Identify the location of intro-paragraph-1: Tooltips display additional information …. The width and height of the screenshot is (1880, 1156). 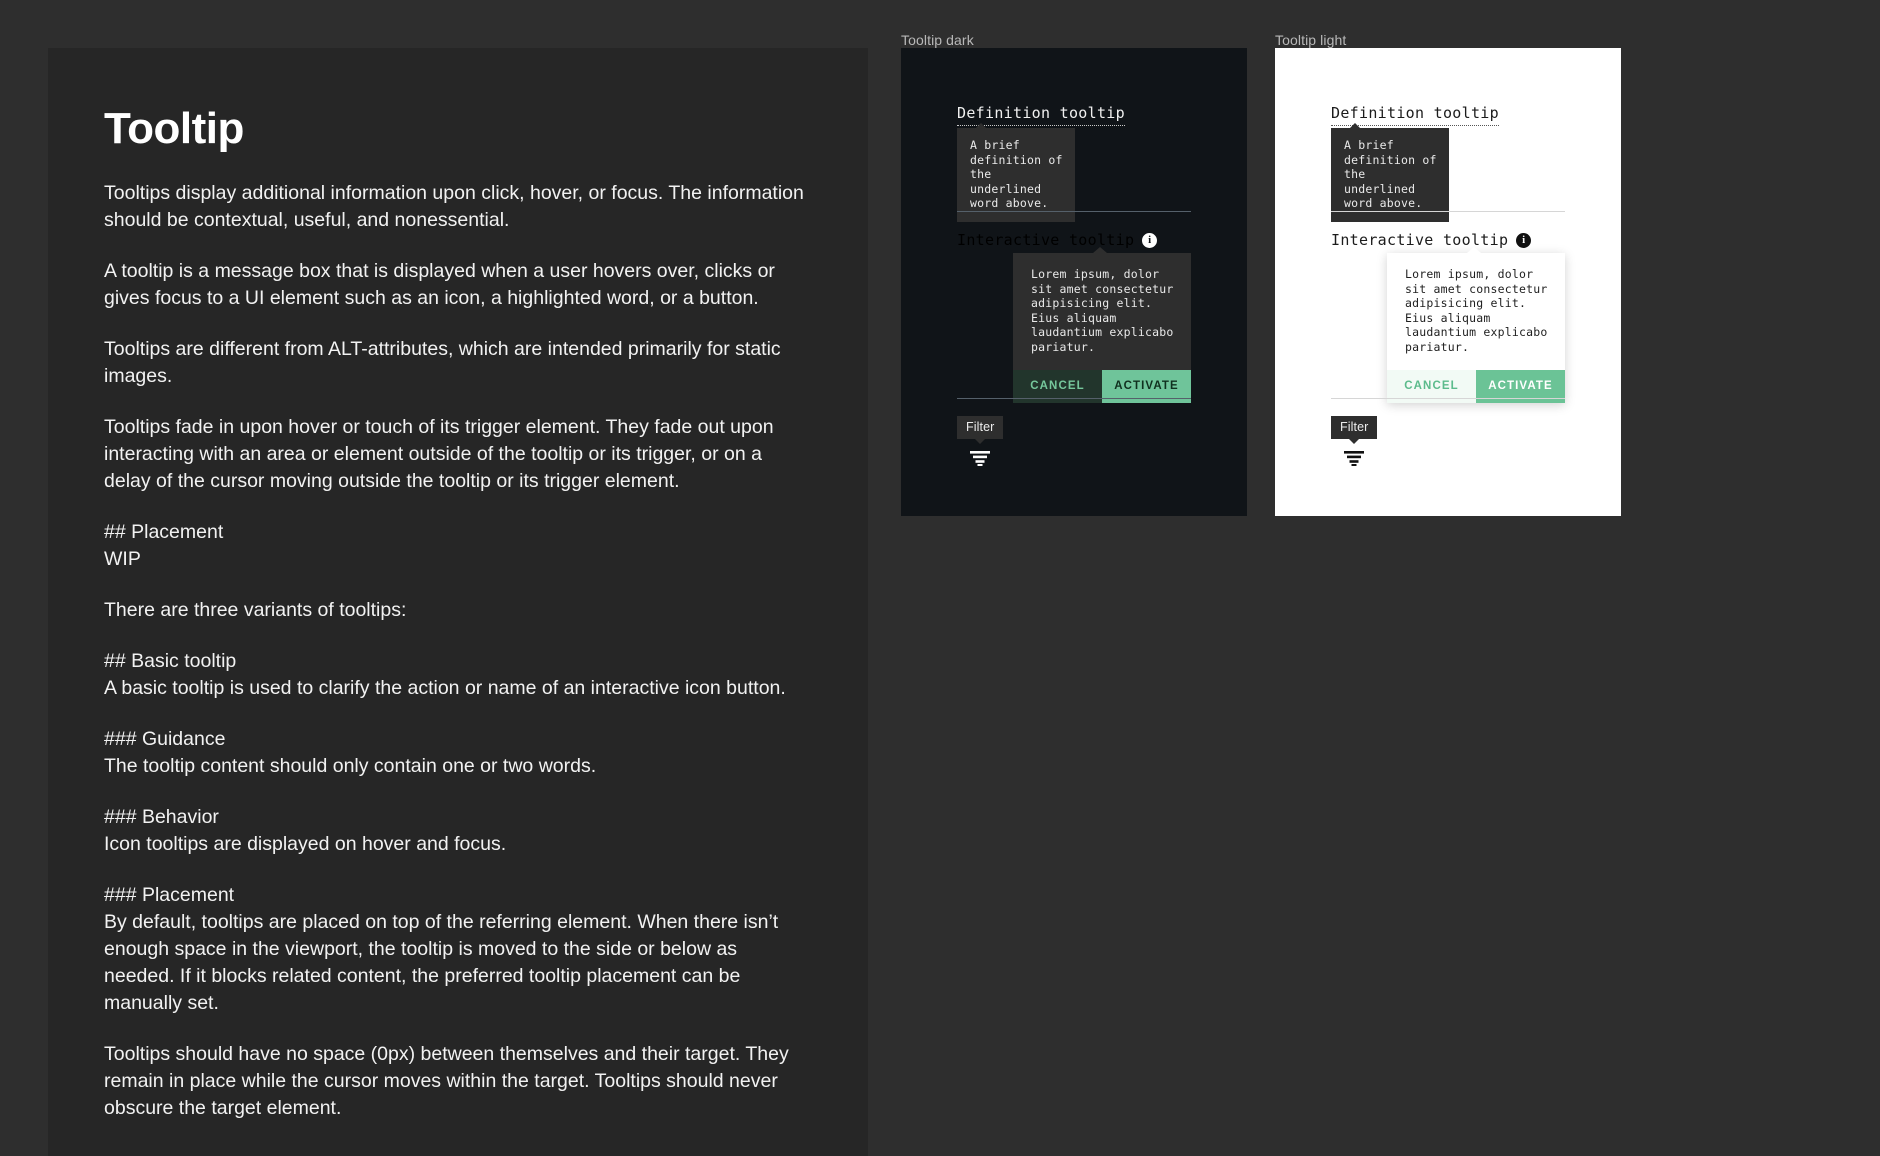
(454, 206).